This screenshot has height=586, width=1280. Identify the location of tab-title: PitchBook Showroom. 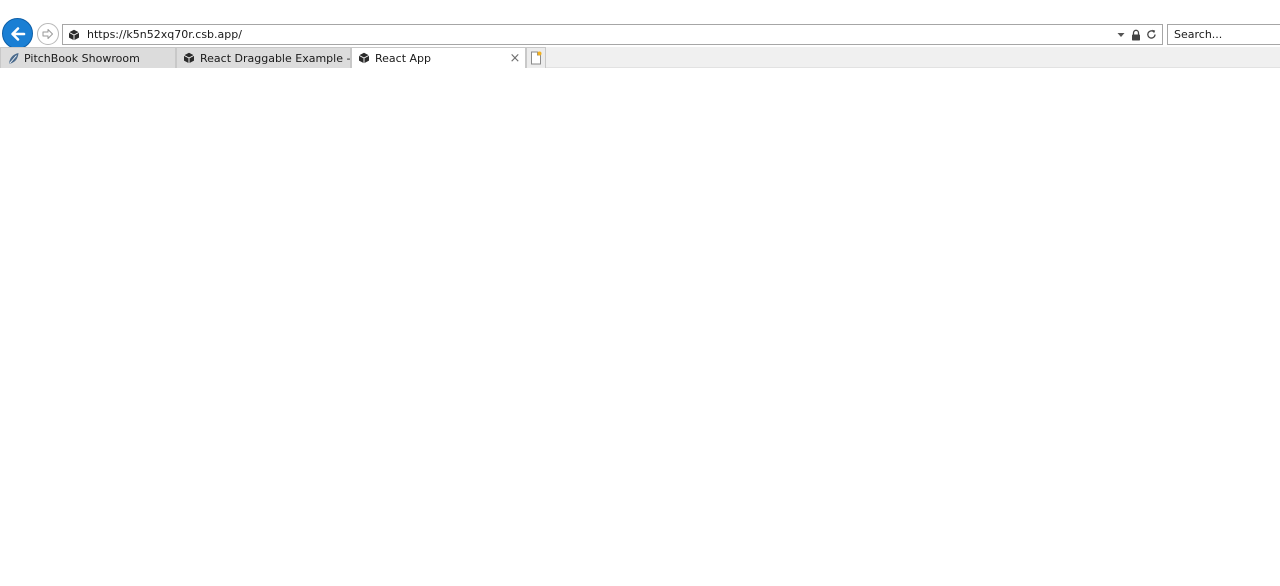
(82, 58).